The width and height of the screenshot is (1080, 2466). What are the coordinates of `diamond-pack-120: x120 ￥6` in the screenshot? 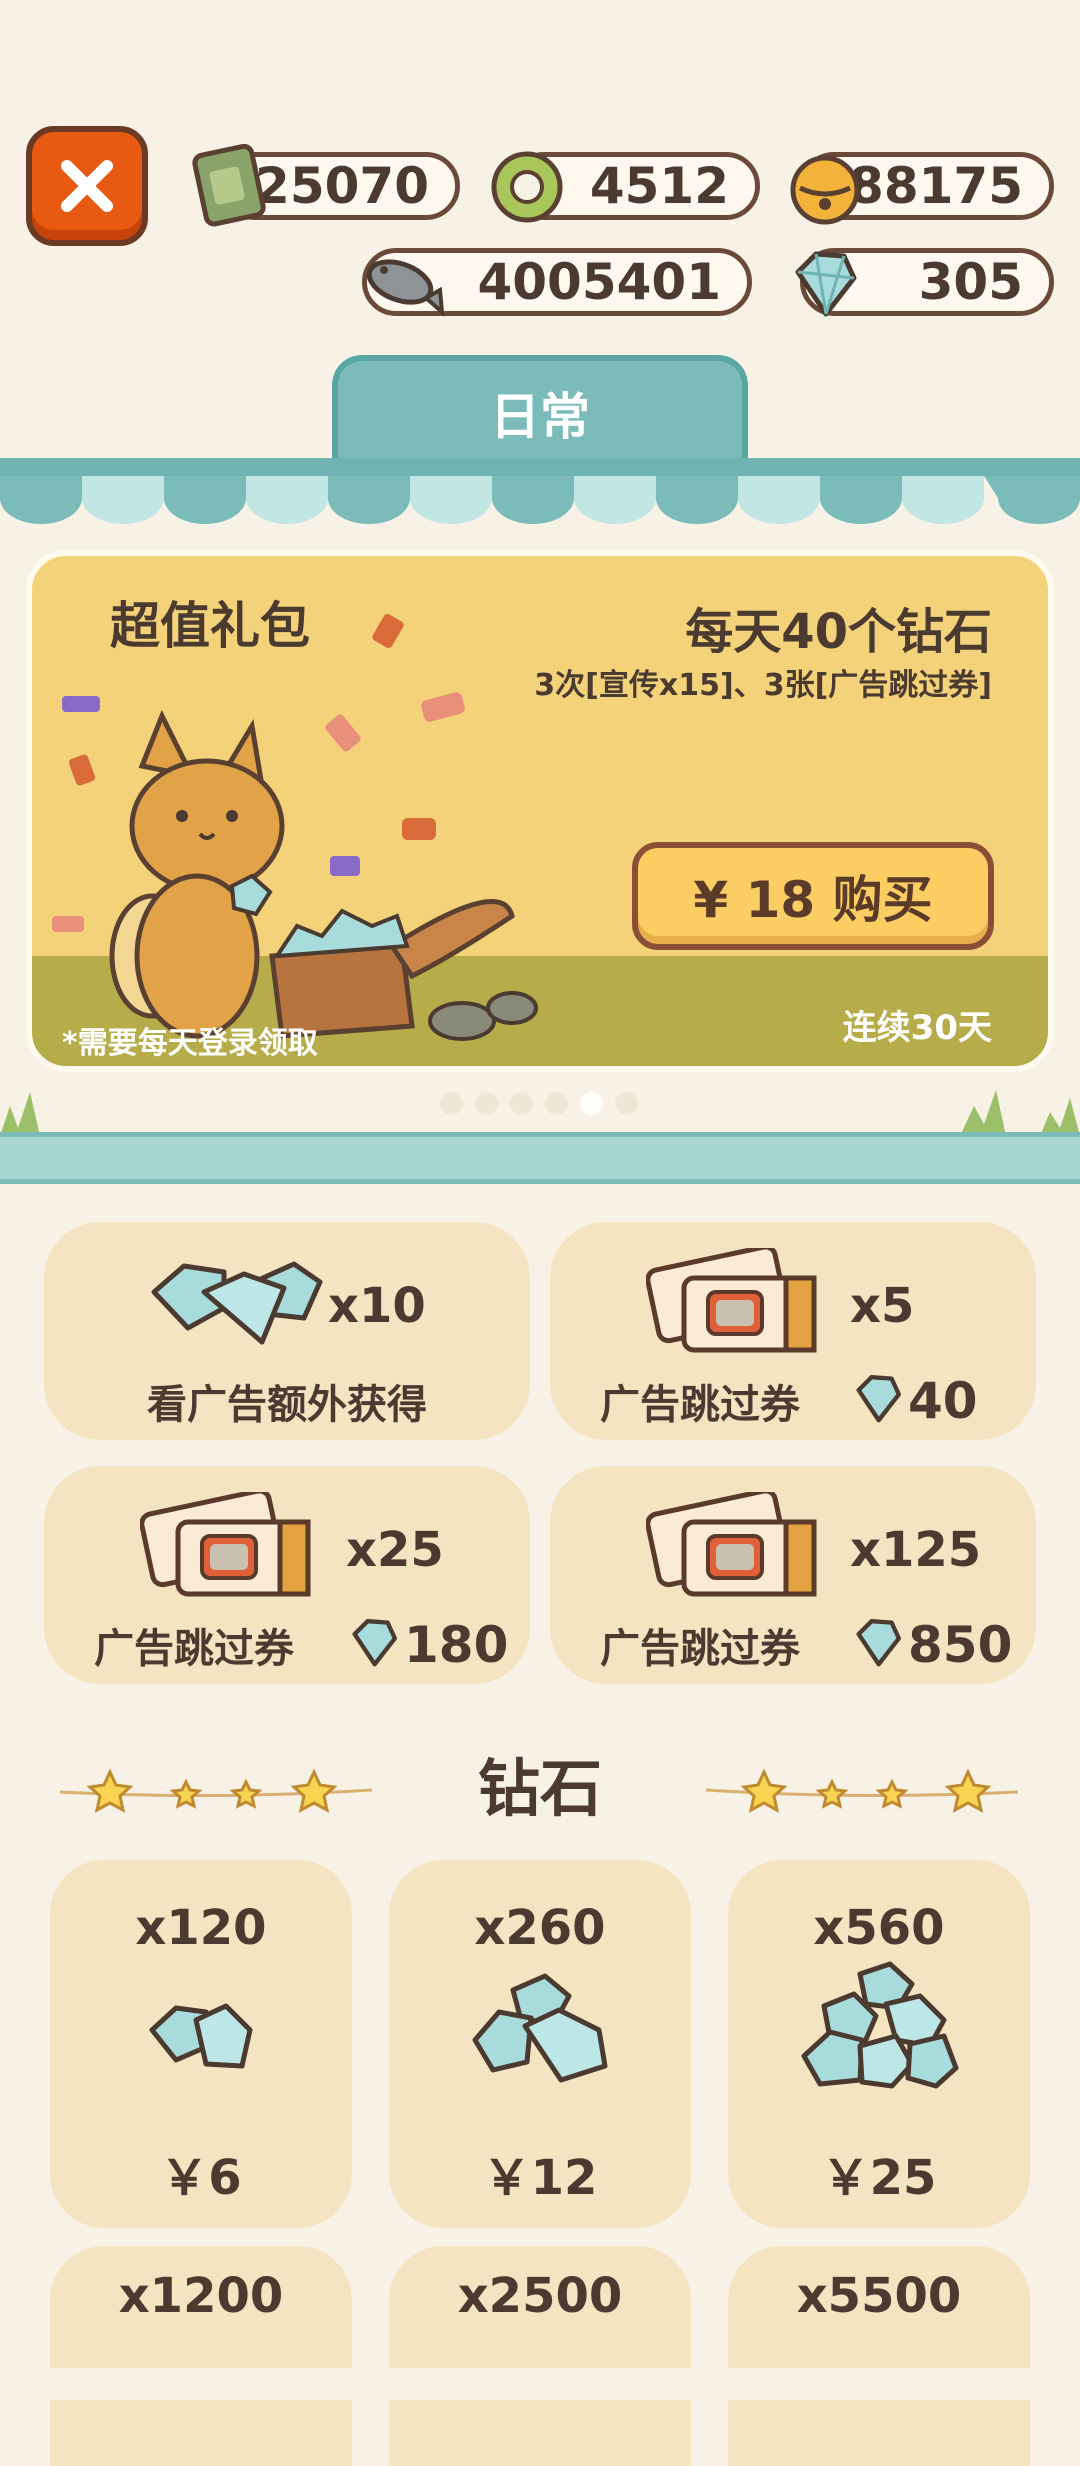 It's located at (201, 2044).